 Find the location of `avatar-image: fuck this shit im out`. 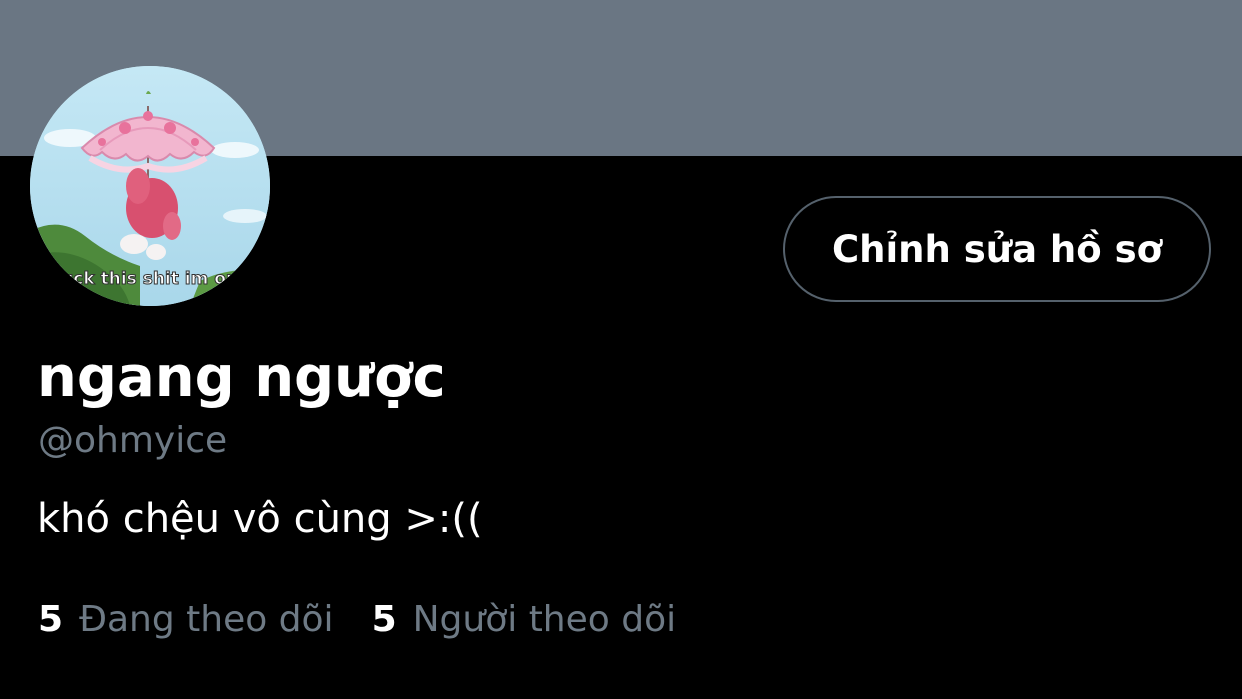

avatar-image: fuck this shit im out is located at coordinates (150, 186).